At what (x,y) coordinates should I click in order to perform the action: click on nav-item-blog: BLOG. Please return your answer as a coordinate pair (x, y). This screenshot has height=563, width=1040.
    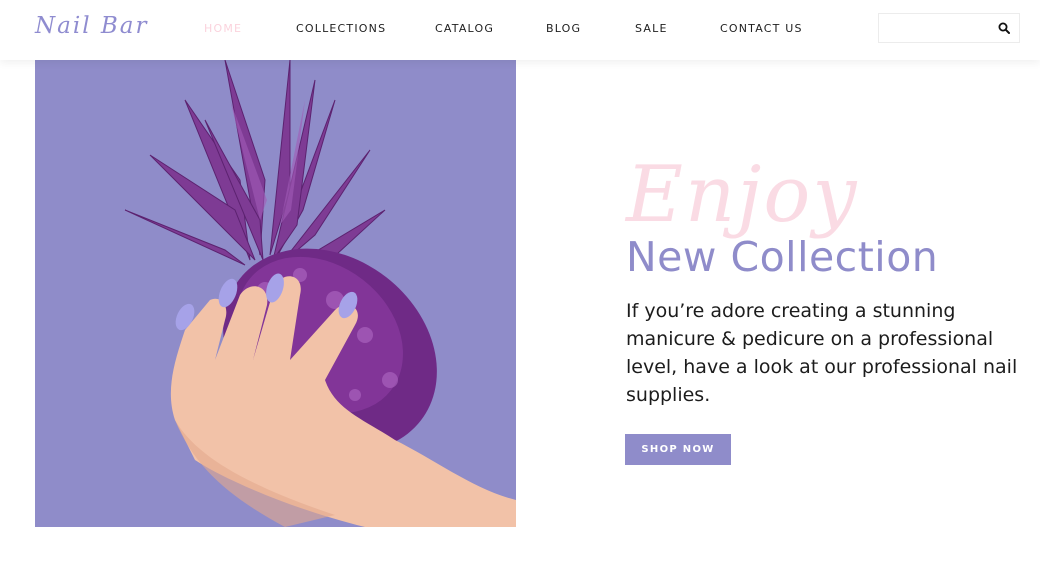
    Looking at the image, I should click on (563, 28).